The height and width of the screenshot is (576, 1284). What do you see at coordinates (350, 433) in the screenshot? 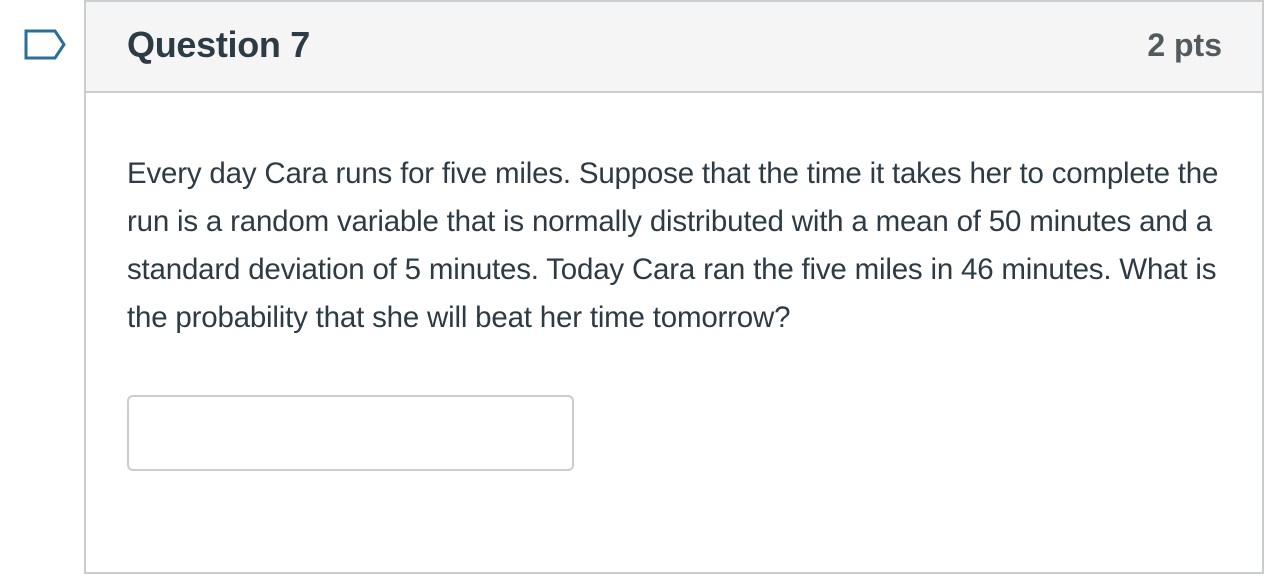
I see `answer-input` at bounding box center [350, 433].